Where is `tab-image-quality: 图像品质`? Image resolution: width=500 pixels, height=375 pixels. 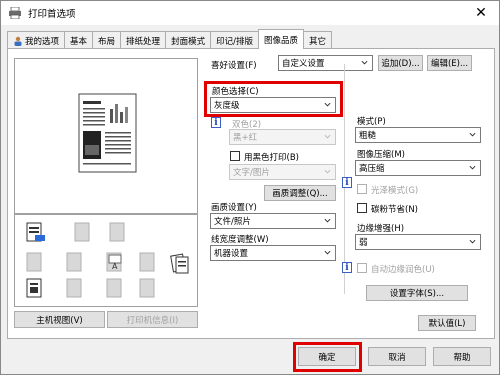 tab-image-quality: 图像品质 is located at coordinates (280, 39).